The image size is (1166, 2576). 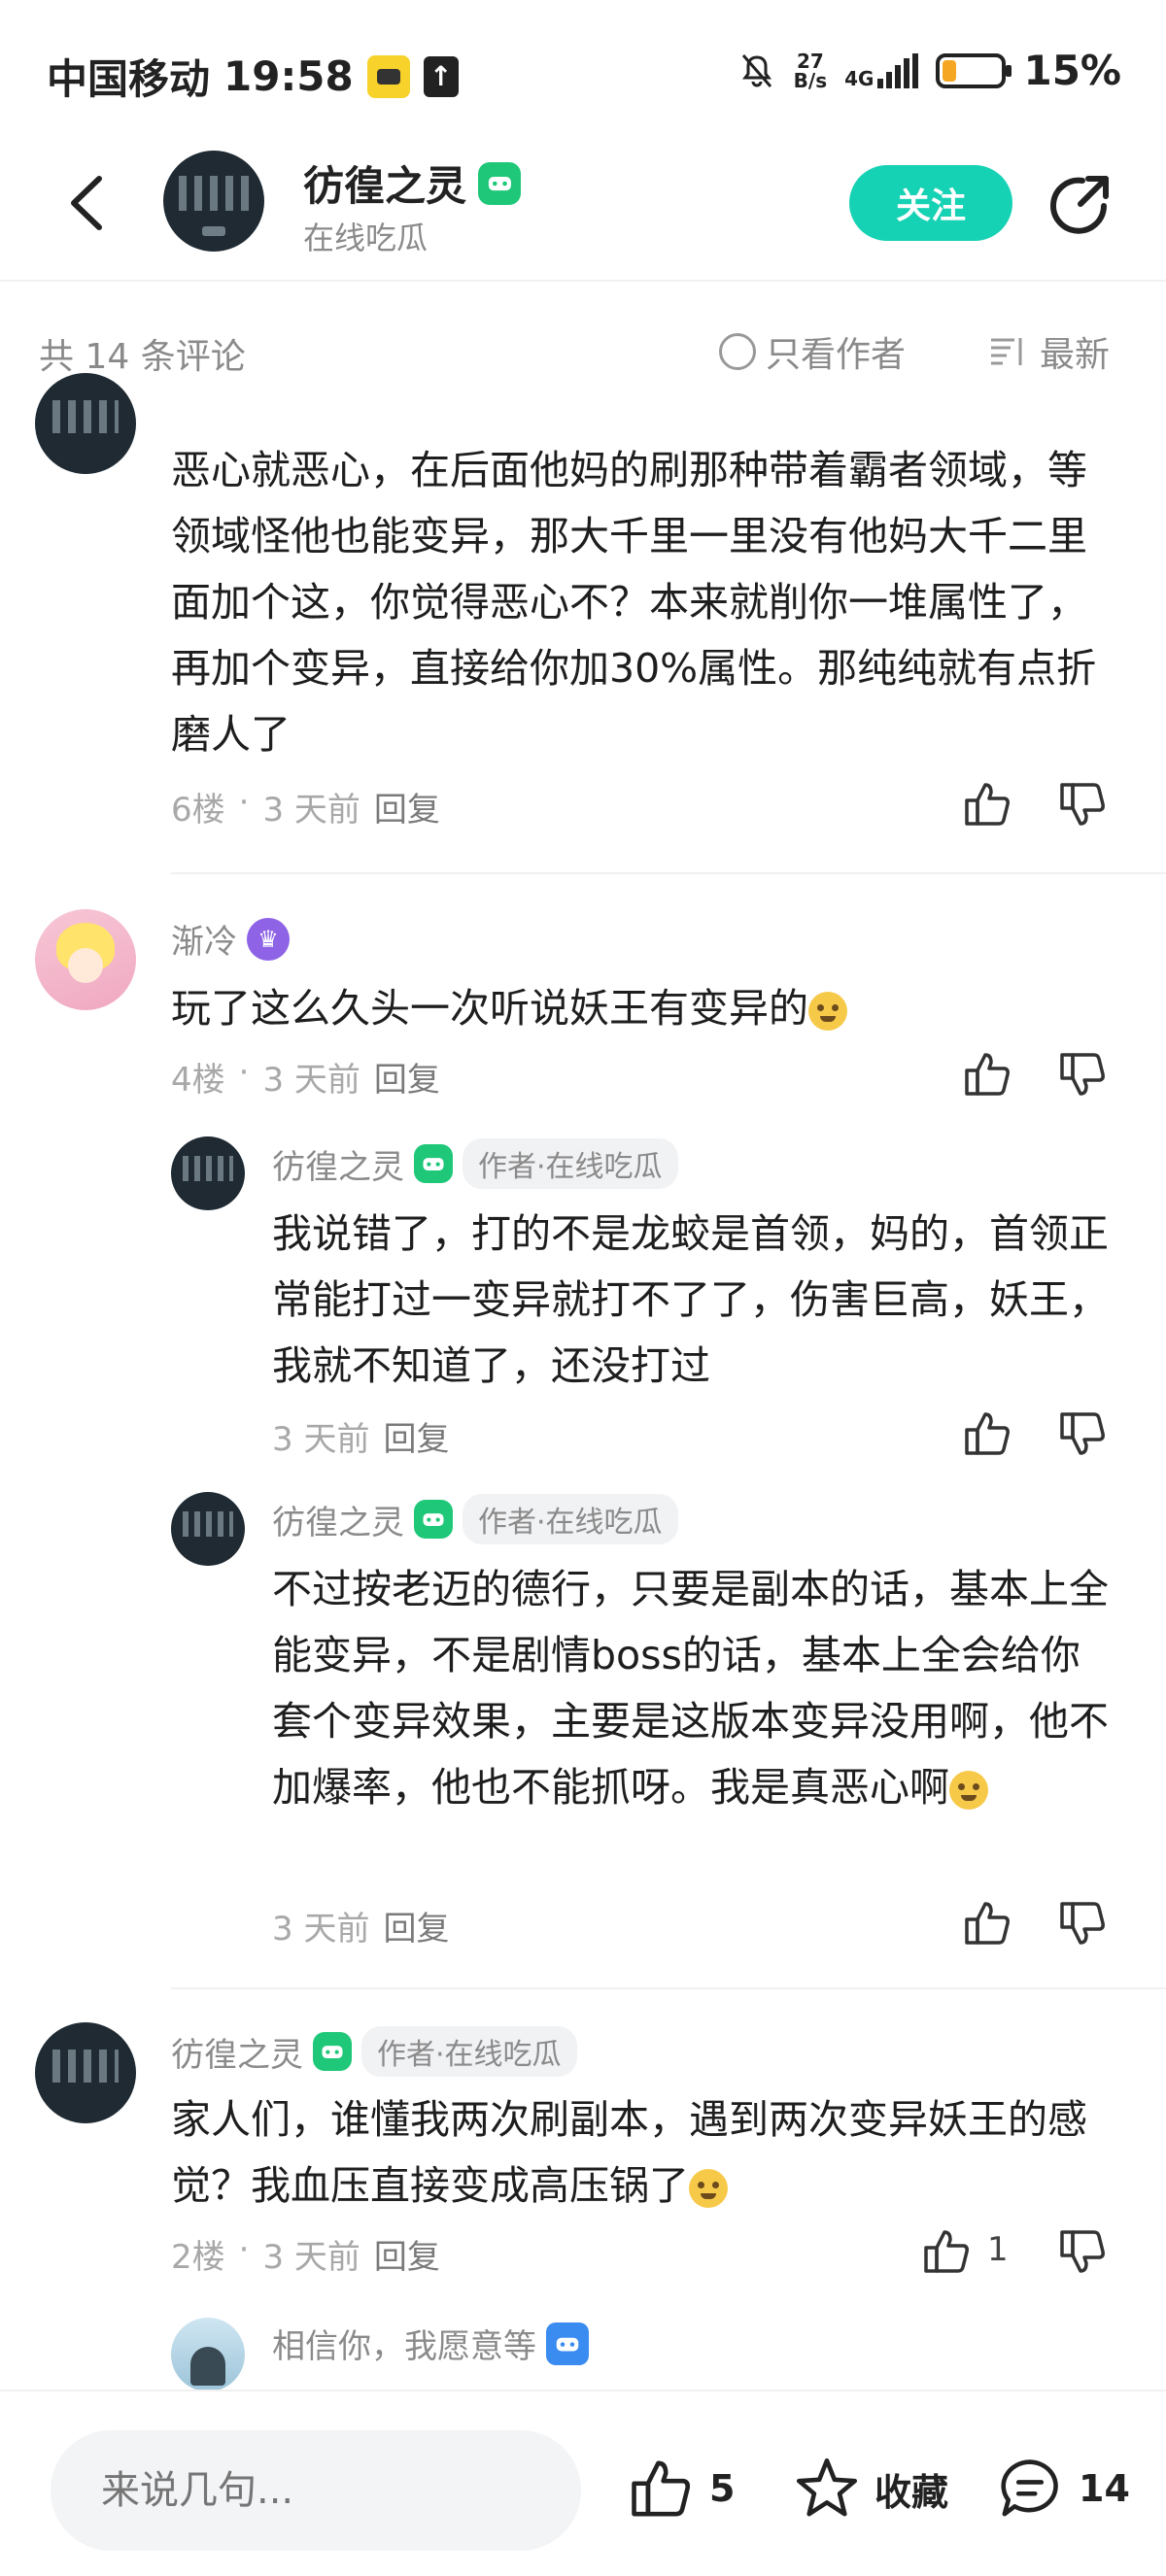 I want to click on like-count: 1, so click(x=998, y=2249).